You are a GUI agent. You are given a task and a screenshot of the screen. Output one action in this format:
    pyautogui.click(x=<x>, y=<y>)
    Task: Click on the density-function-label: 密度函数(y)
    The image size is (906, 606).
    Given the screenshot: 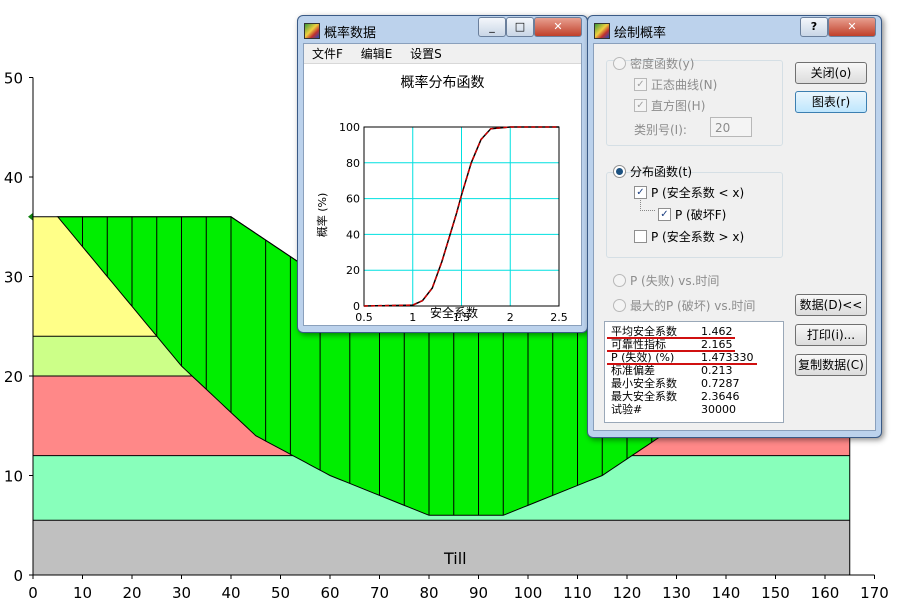 What is the action you would take?
    pyautogui.click(x=662, y=64)
    